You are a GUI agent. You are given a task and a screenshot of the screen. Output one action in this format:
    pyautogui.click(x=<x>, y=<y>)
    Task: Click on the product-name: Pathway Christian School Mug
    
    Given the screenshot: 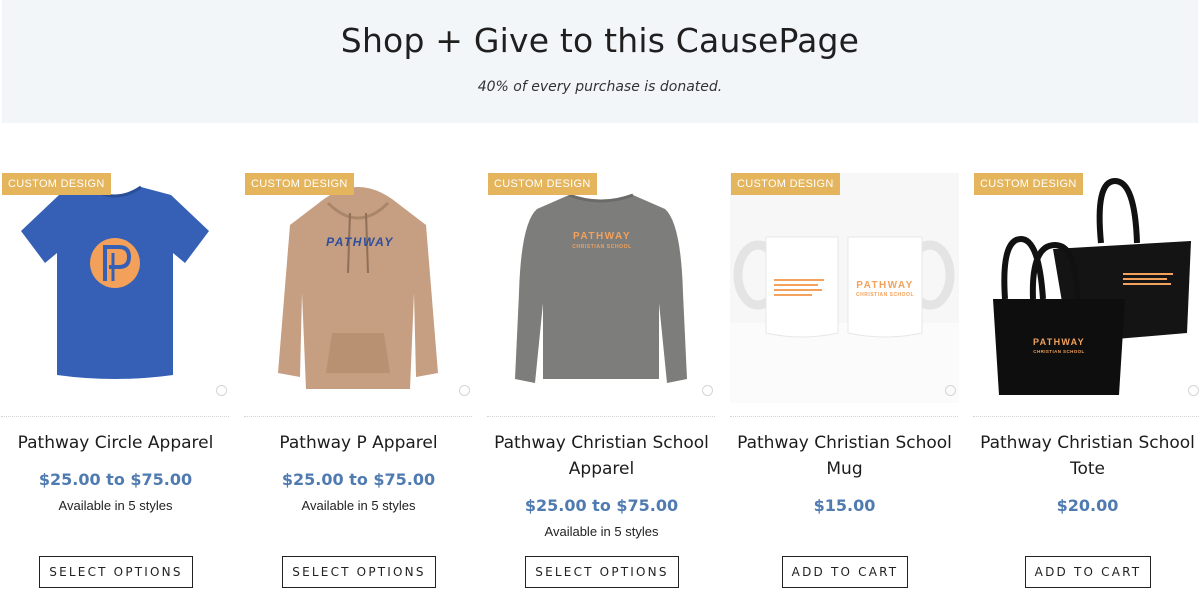 What is the action you would take?
    pyautogui.click(x=844, y=456)
    